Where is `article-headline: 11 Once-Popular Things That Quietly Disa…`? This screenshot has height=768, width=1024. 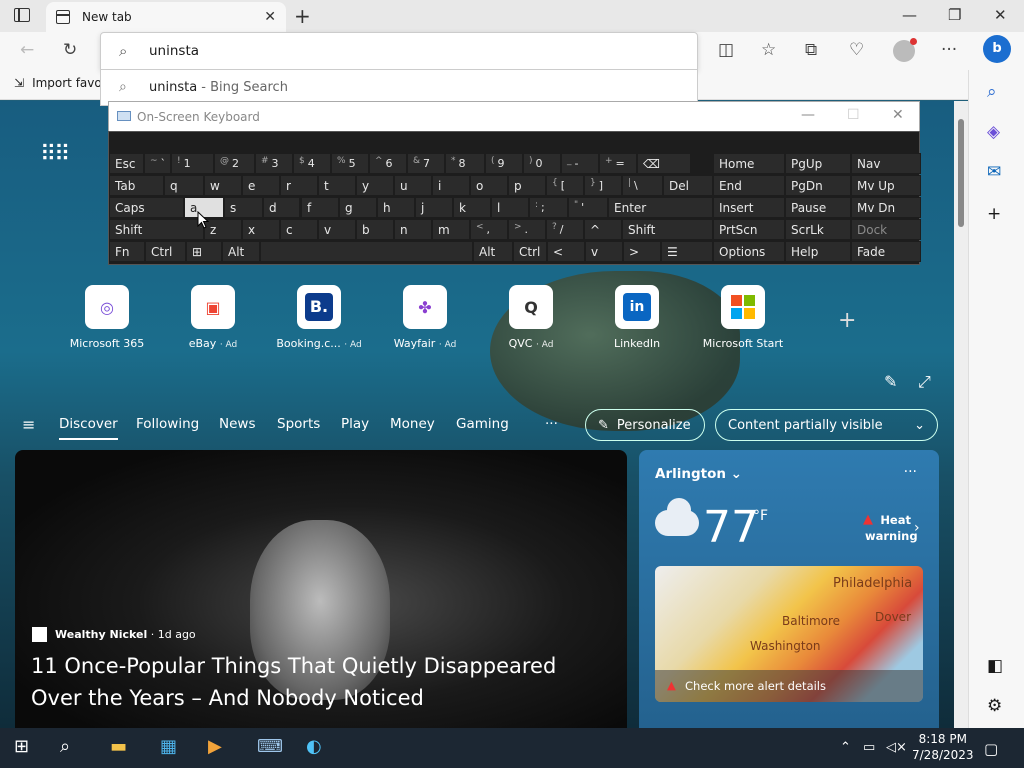 article-headline: 11 Once-Popular Things That Quietly Disa… is located at coordinates (321, 682).